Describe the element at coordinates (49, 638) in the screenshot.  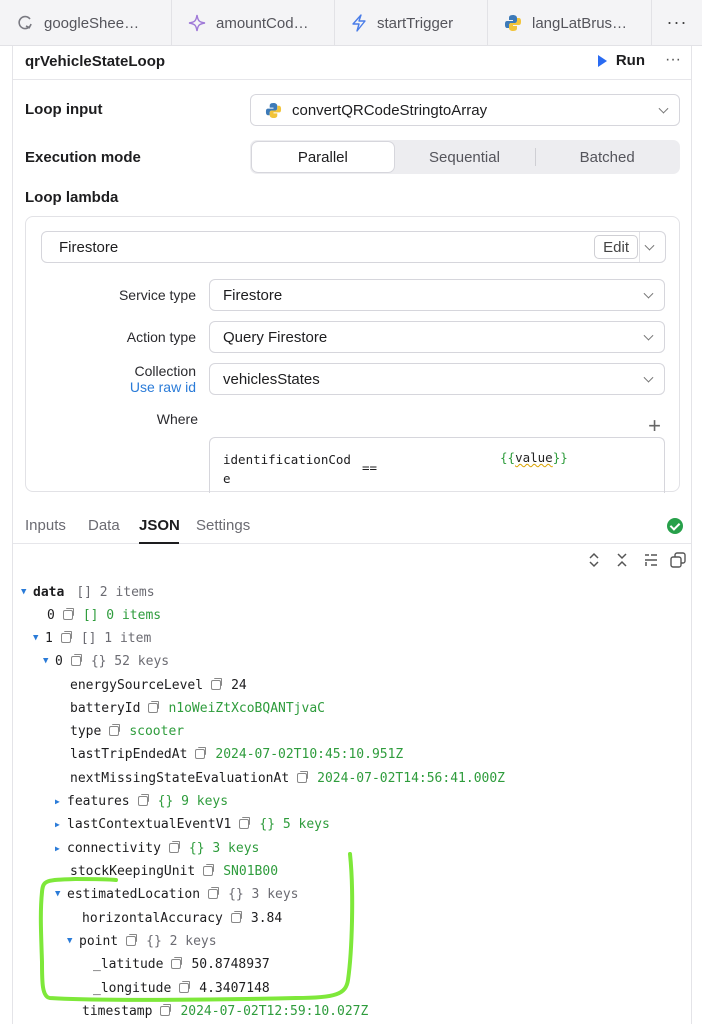
I see `tree-key: 1` at that location.